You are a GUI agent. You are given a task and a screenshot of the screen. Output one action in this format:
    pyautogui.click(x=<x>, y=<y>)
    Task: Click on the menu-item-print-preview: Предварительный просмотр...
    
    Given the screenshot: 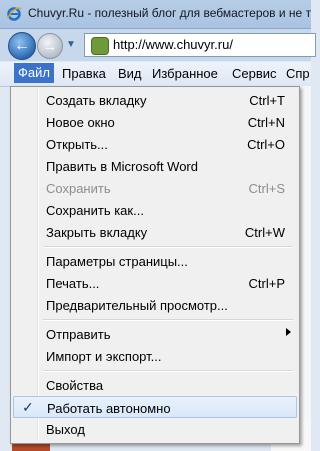 What is the action you would take?
    pyautogui.click(x=155, y=305)
    